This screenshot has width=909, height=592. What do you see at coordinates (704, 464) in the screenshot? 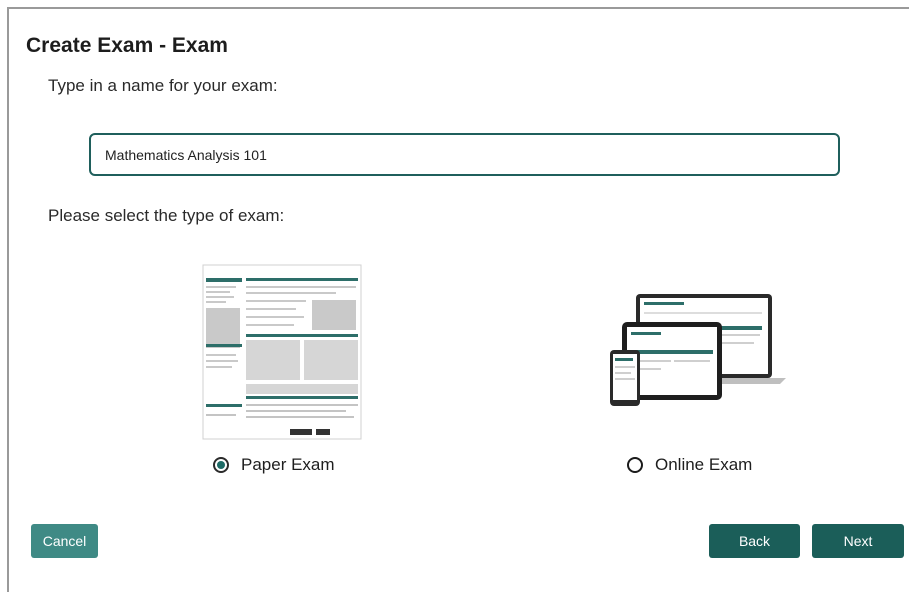
I see `online-exam-label: Online Exam` at bounding box center [704, 464].